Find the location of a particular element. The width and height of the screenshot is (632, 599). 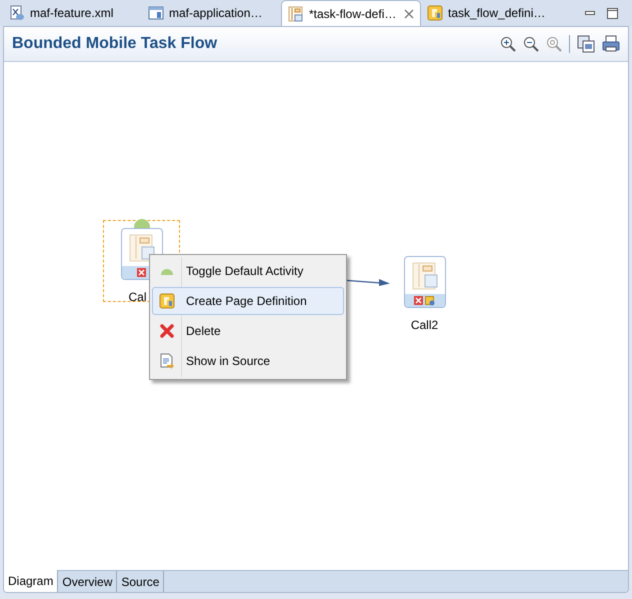

tab-label: maf-feature.xml is located at coordinates (72, 13).